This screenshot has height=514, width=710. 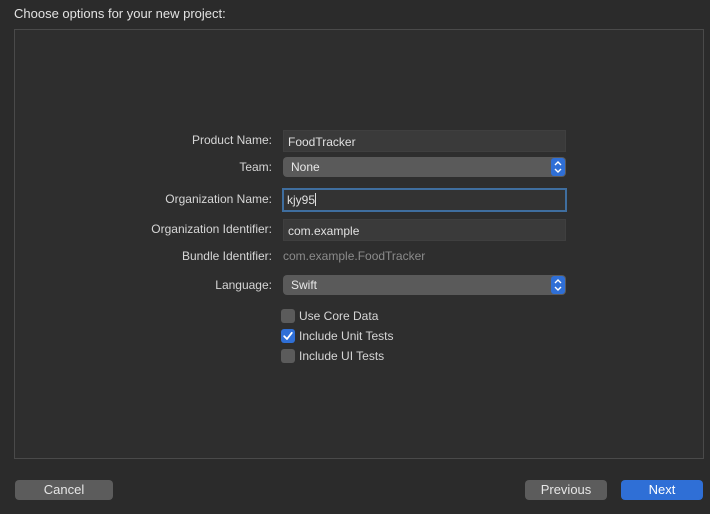 I want to click on organization-name-label: Organization Name:, so click(x=218, y=199).